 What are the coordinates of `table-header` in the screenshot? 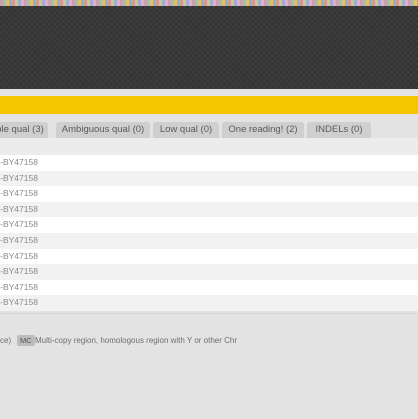 It's located at (209, 146).